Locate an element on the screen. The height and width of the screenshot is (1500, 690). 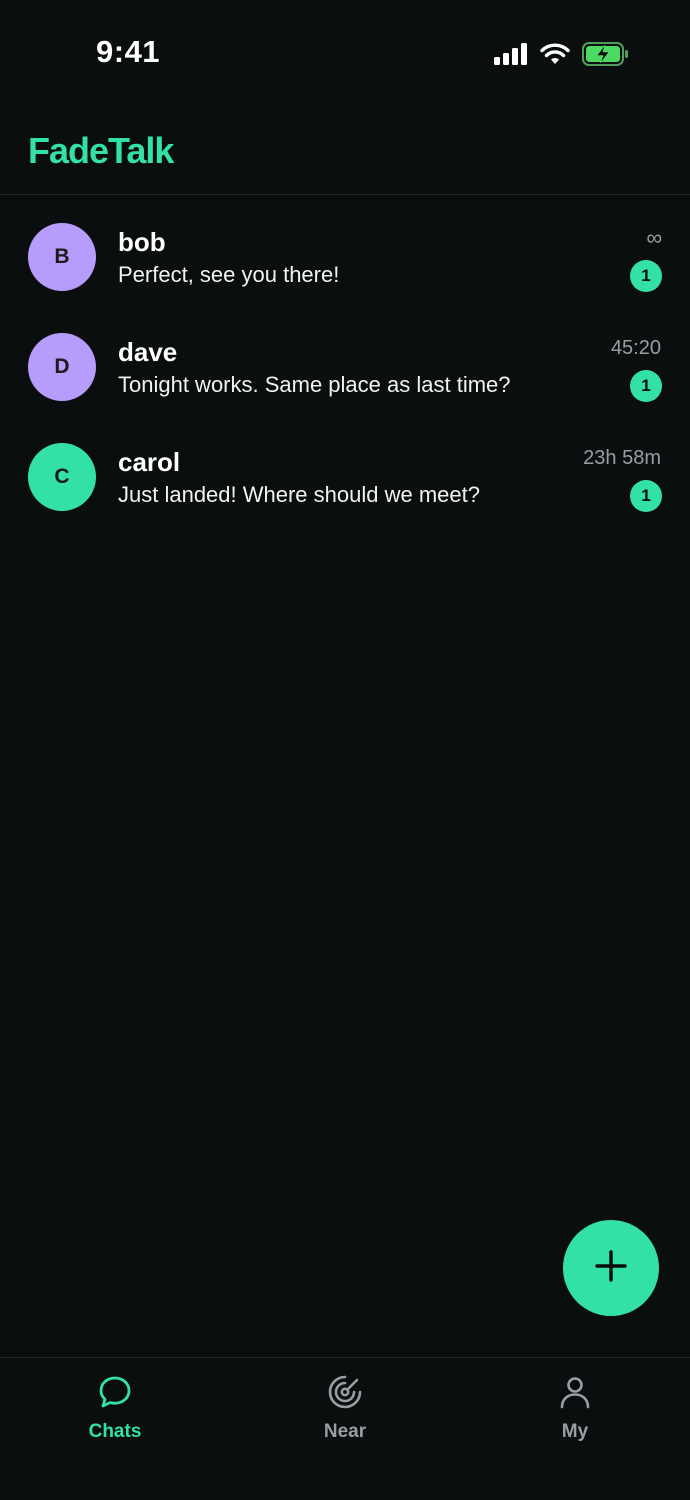
app-header: FadeTalk is located at coordinates (345, 152).